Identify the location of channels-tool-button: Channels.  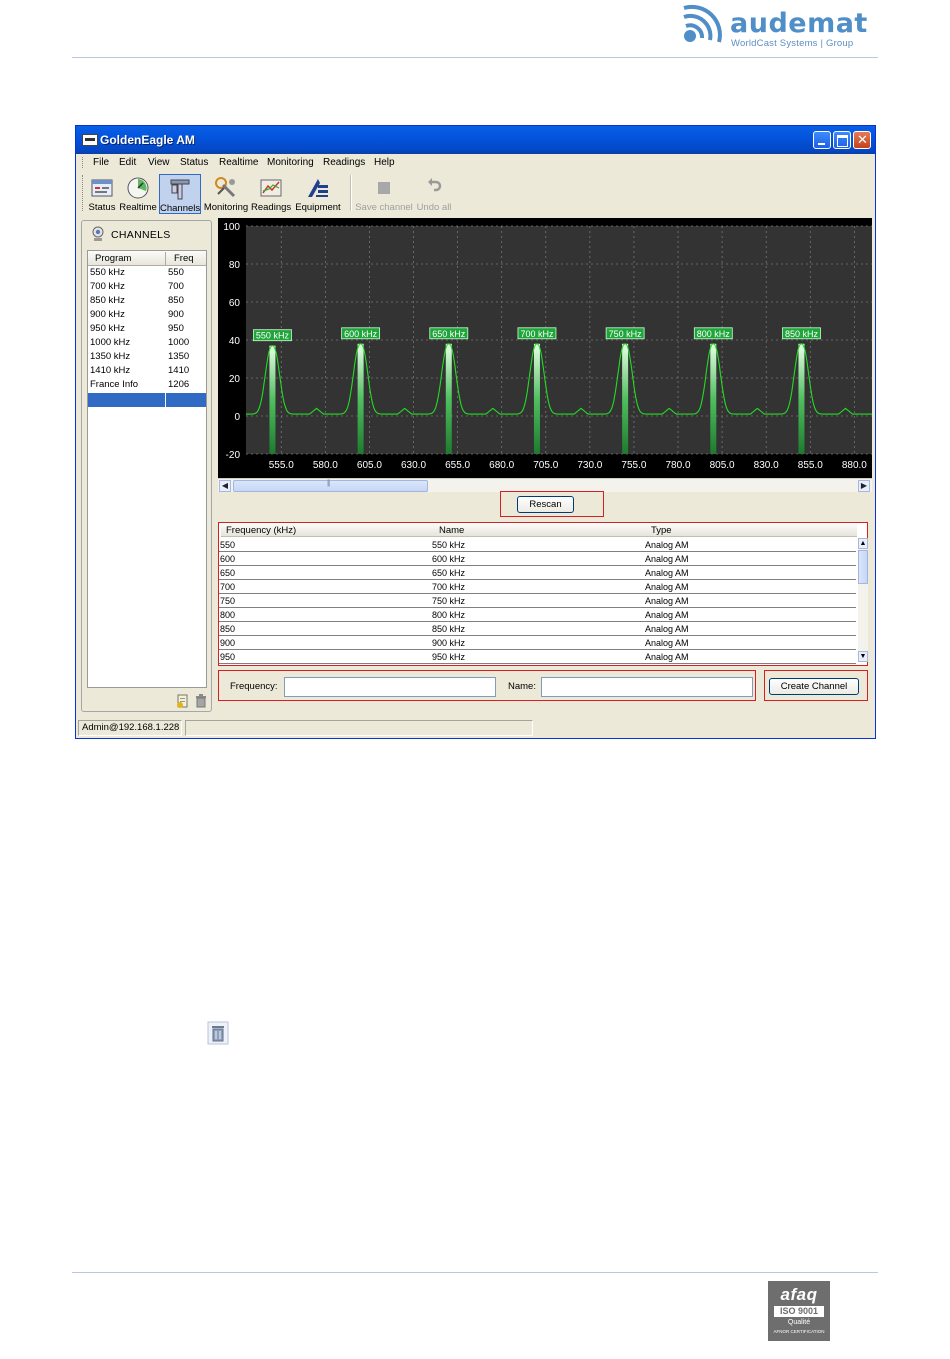
(180, 194).